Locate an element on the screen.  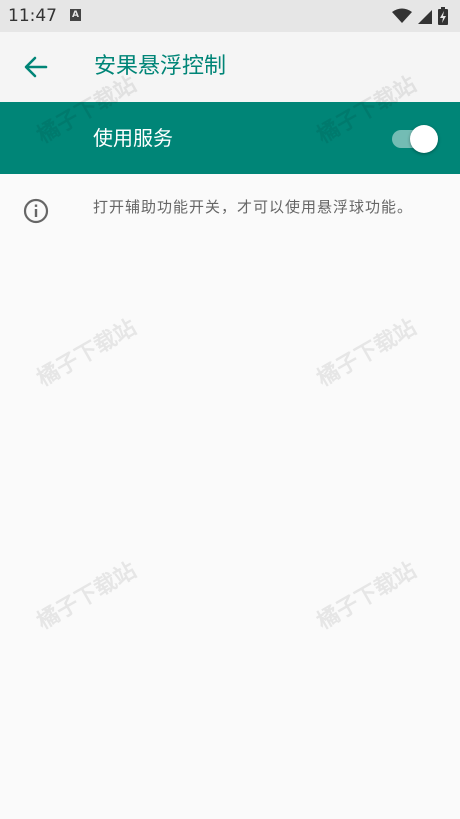
keyboard-badge-icon: A is located at coordinates (75, 15).